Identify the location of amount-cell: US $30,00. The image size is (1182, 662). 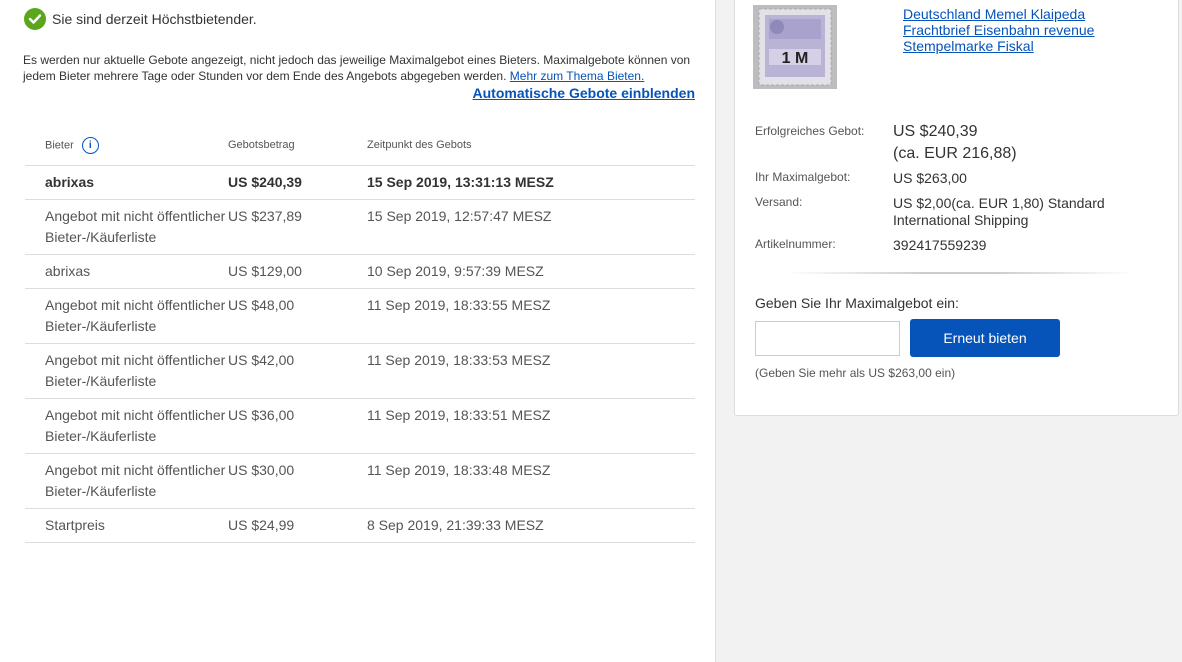
(295, 481).